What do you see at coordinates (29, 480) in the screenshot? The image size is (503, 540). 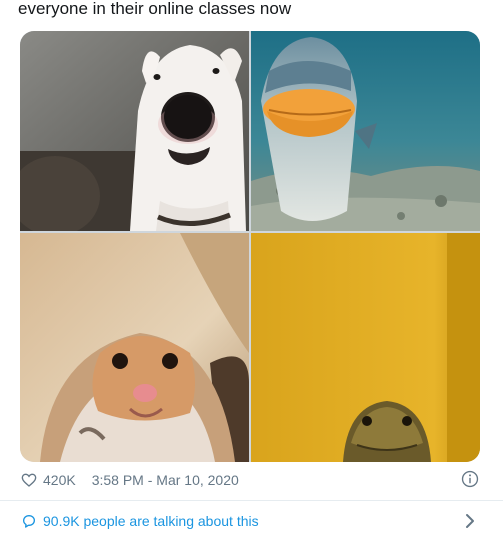 I see `heart-icon` at bounding box center [29, 480].